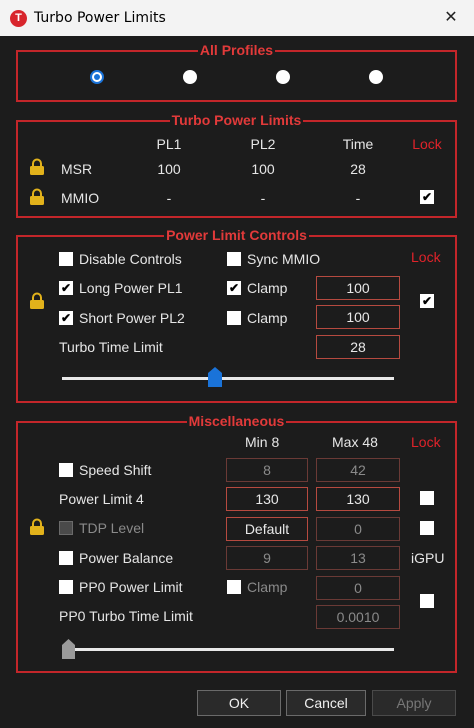 The height and width of the screenshot is (728, 474). What do you see at coordinates (66, 558) in the screenshot?
I see `power-balance-checkbox` at bounding box center [66, 558].